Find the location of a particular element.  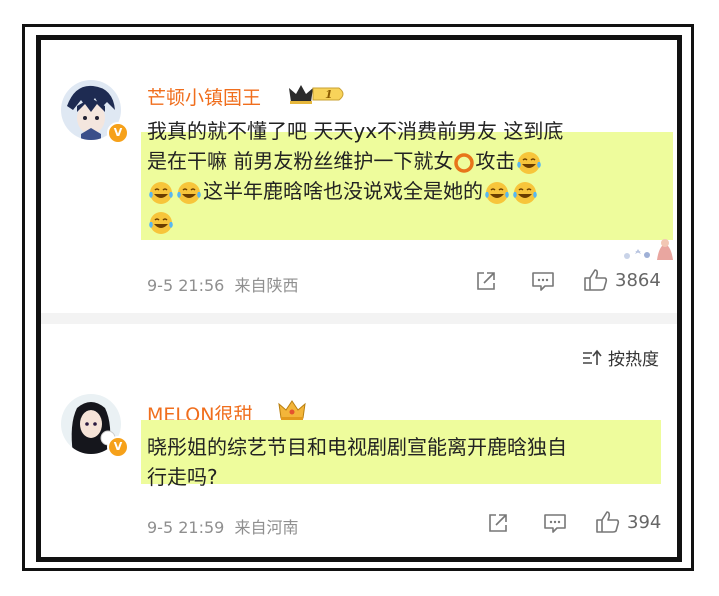

crown-level: 1 is located at coordinates (329, 94).